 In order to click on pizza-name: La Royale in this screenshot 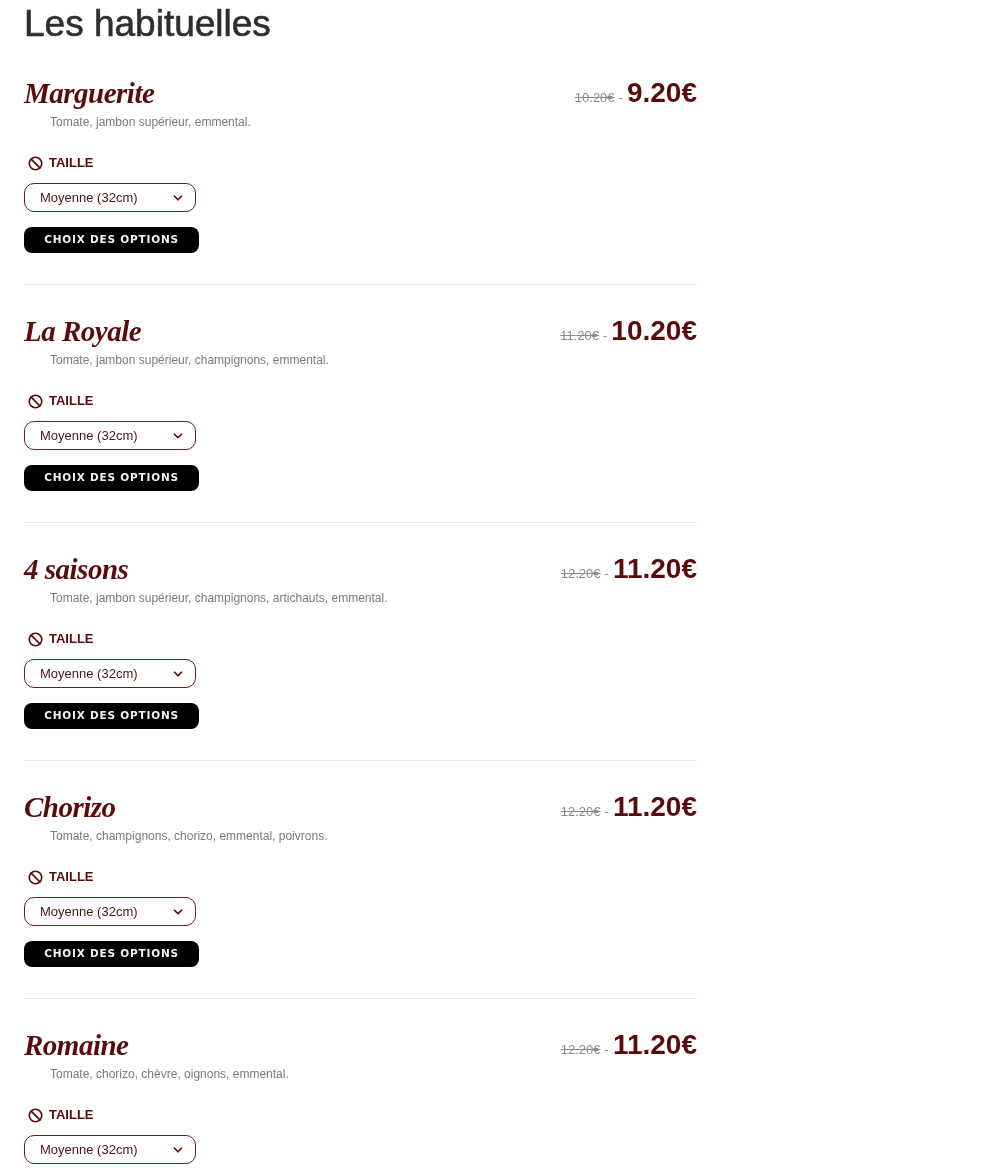, I will do `click(83, 331)`.